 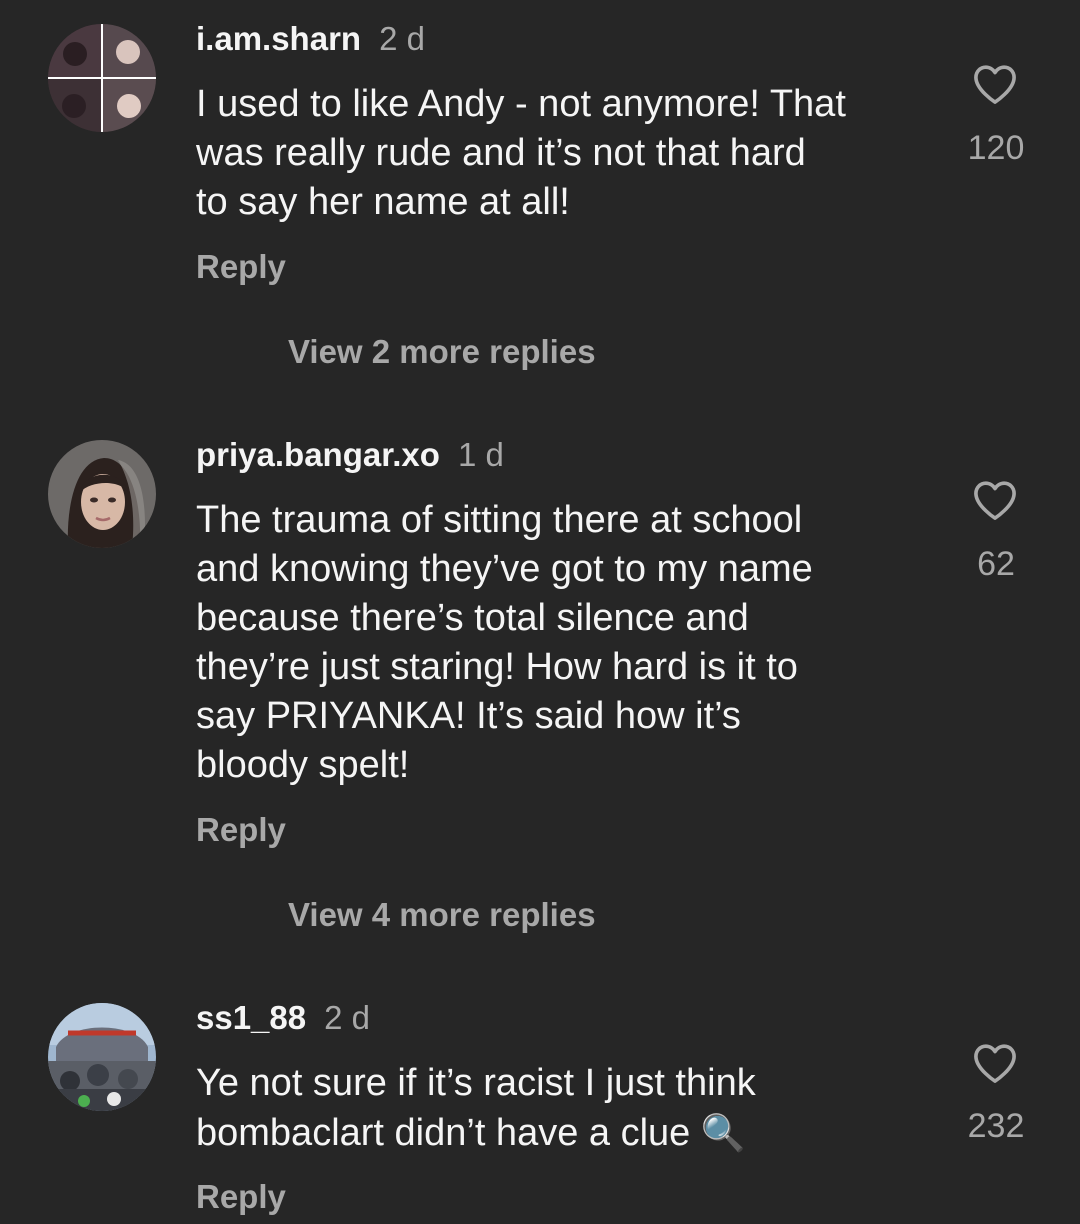 I want to click on magnifying-glass-icon: 🔍, so click(x=723, y=1132).